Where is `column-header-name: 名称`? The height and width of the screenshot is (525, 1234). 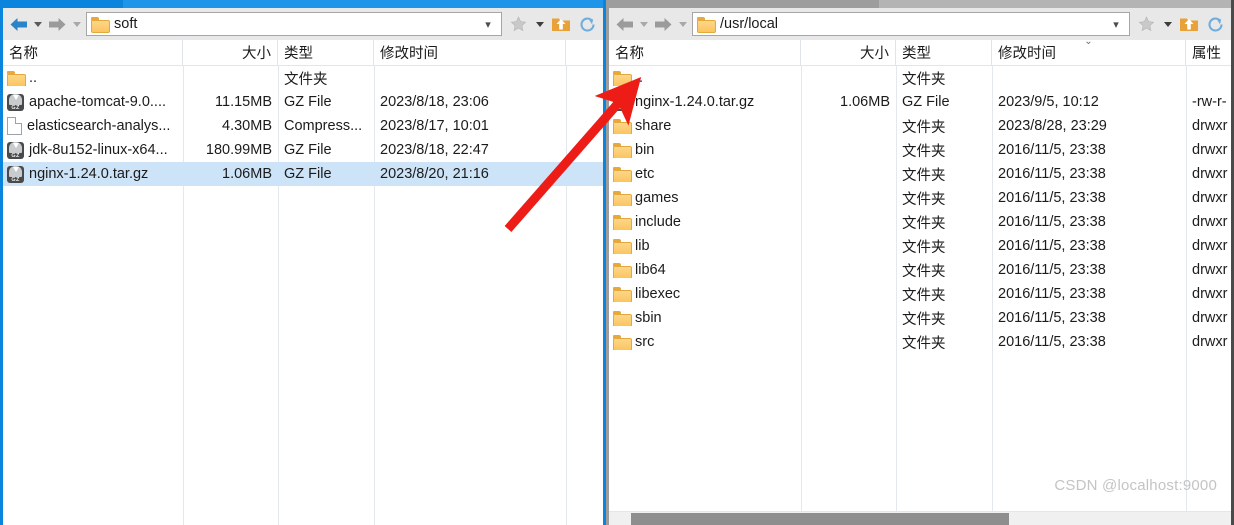 column-header-name: 名称 is located at coordinates (705, 52).